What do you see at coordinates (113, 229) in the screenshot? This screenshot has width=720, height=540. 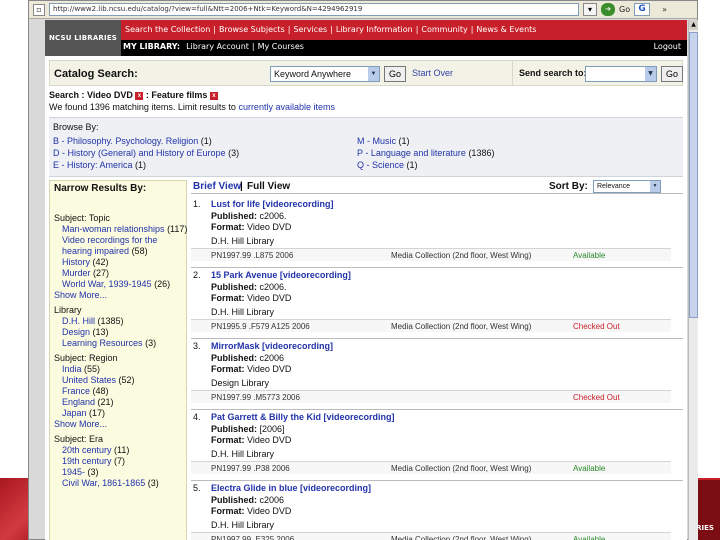 I see `facet-item-label: Man-woman relationships` at bounding box center [113, 229].